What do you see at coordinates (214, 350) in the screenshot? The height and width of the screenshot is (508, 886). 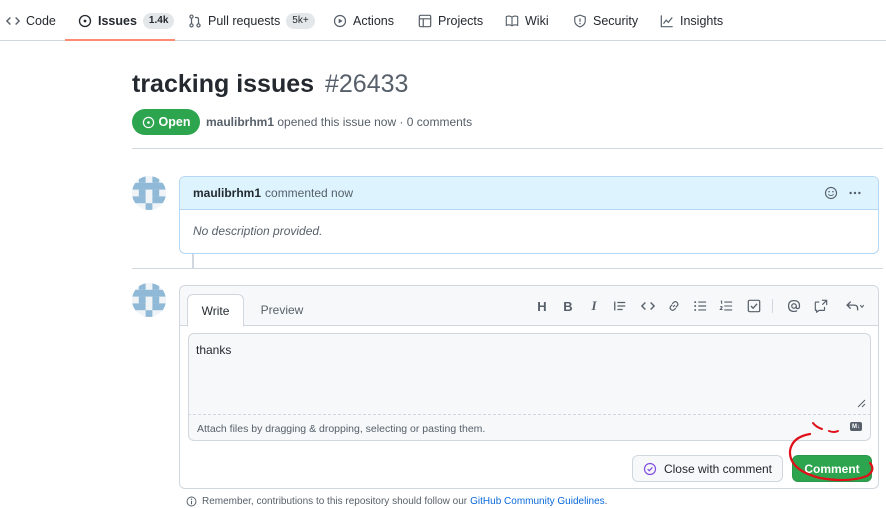 I see `comment-text: thanks` at bounding box center [214, 350].